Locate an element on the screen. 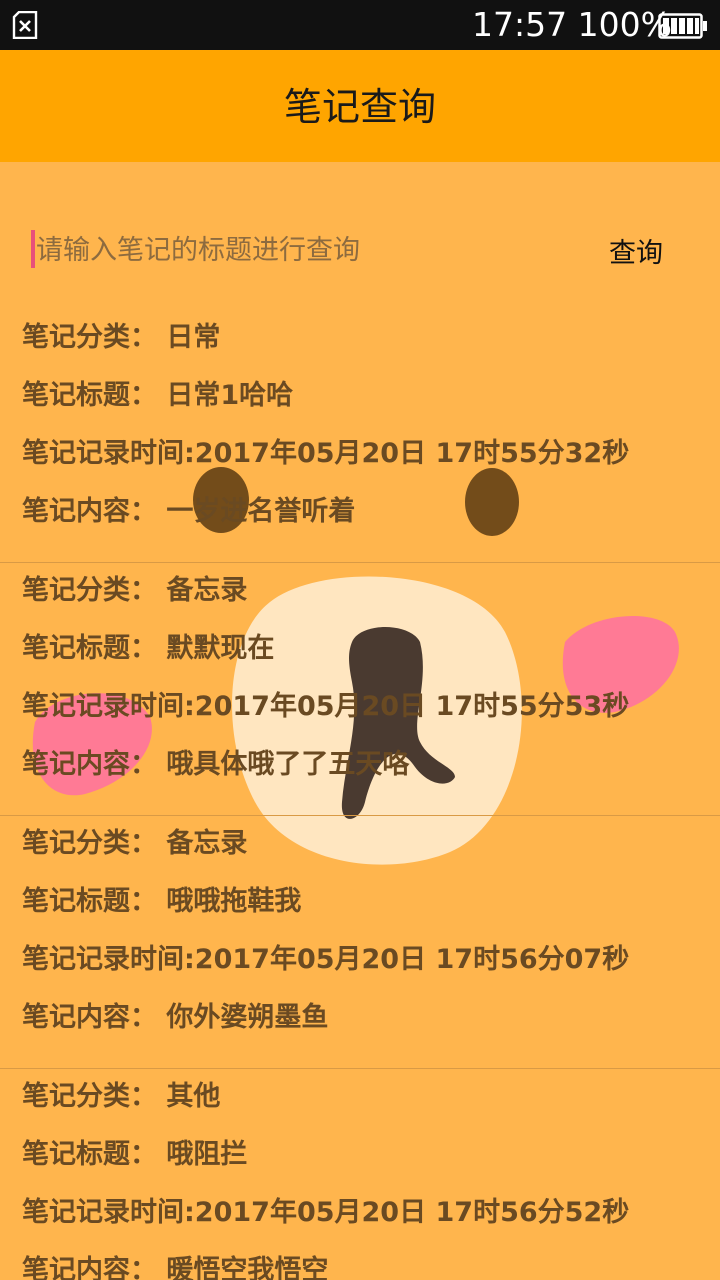 The height and width of the screenshot is (1280, 720). note-time: 笔记记录时间:2017年05月20日 17时55分53秒 is located at coordinates (326, 706).